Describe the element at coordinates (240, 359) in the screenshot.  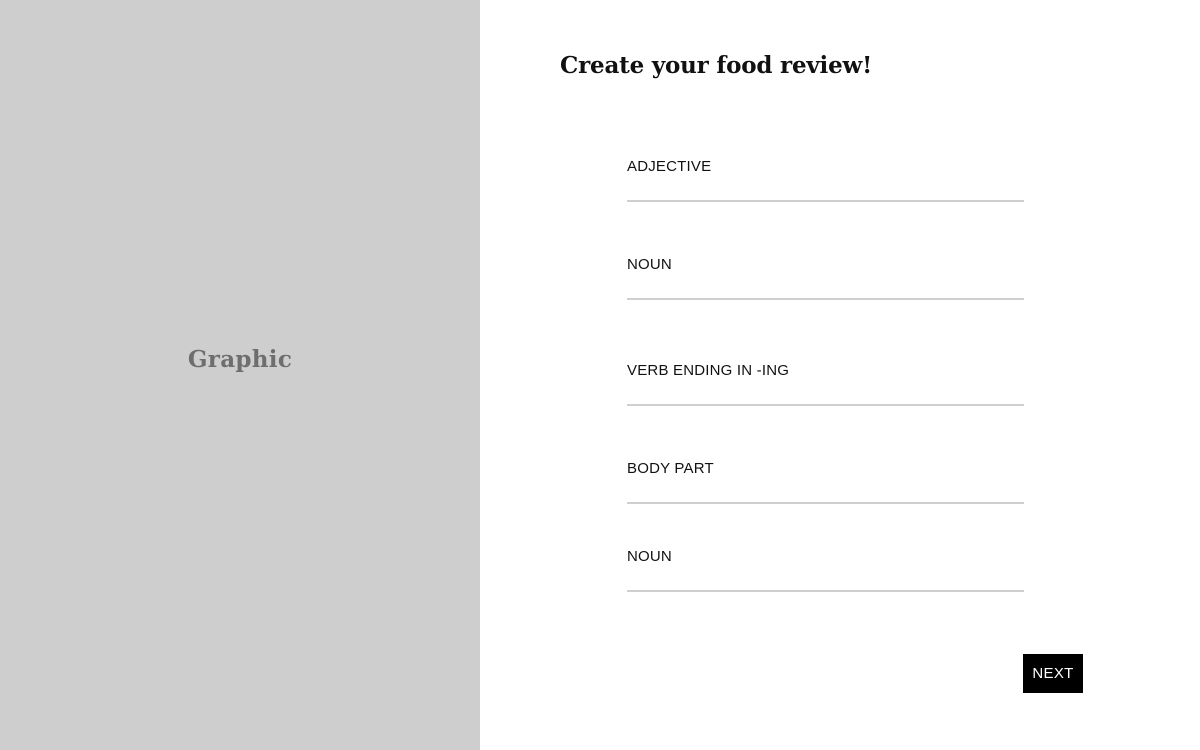
I see `graphic-placeholder-label: Graphic` at that location.